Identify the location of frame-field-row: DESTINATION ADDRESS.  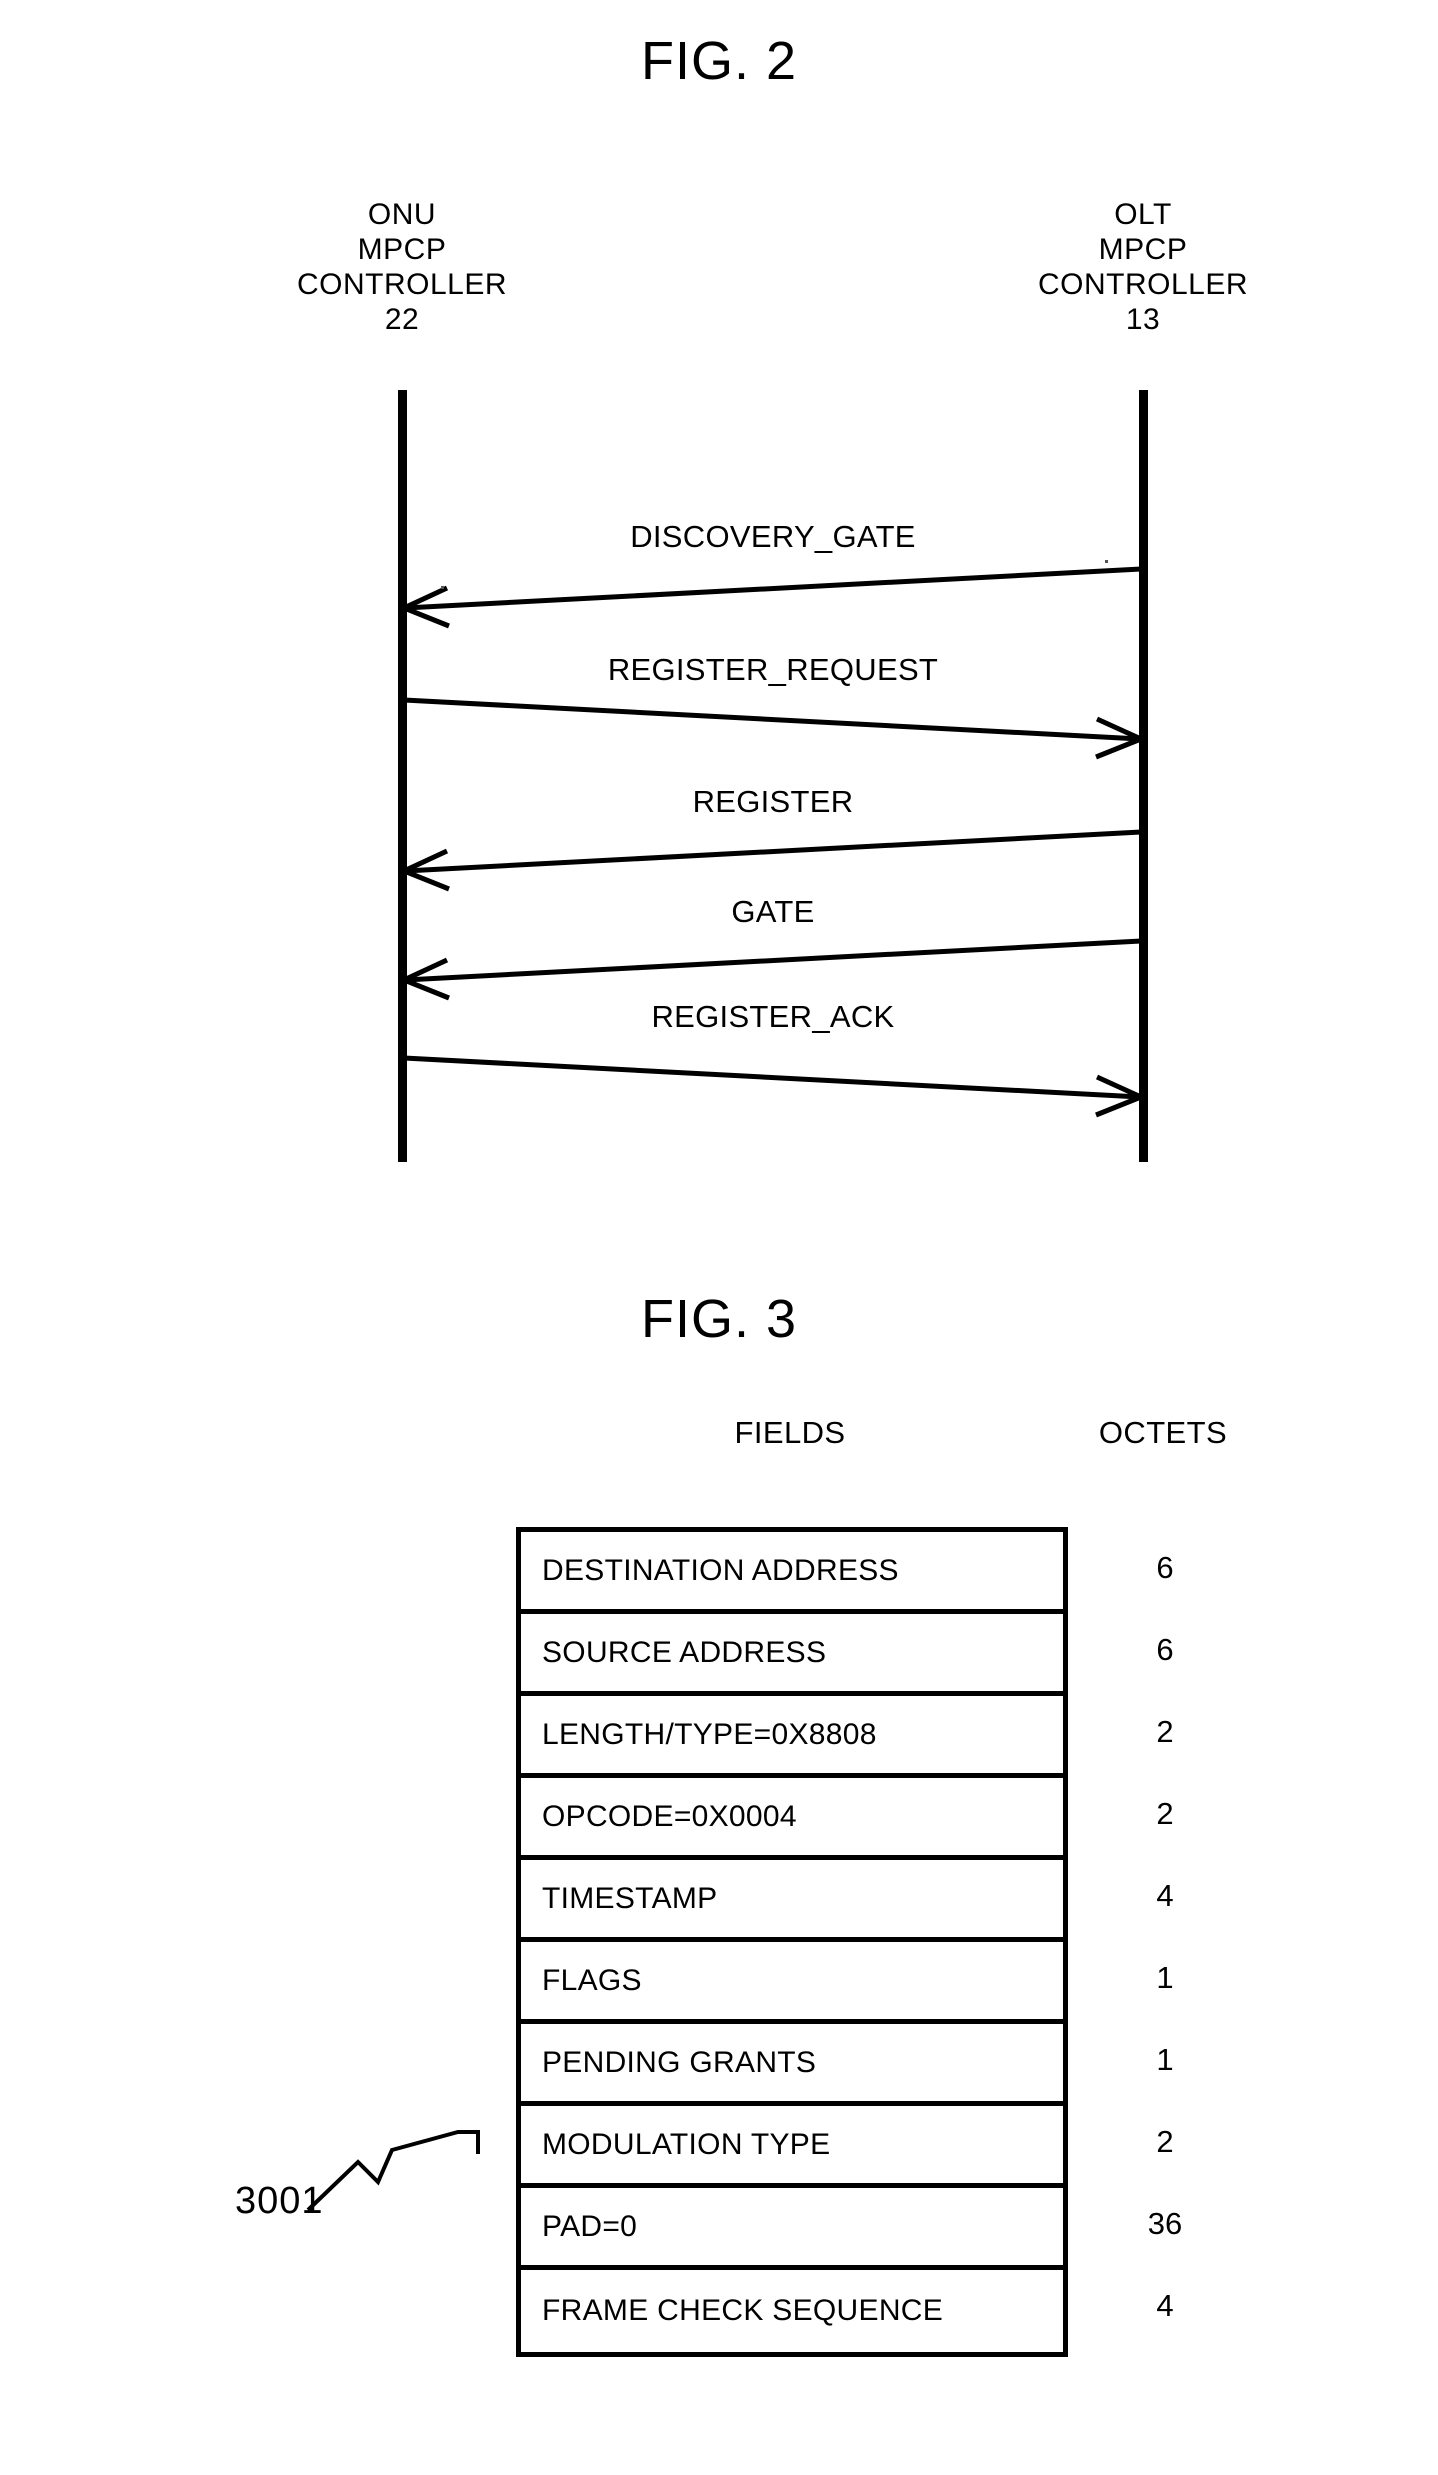
(792, 1573).